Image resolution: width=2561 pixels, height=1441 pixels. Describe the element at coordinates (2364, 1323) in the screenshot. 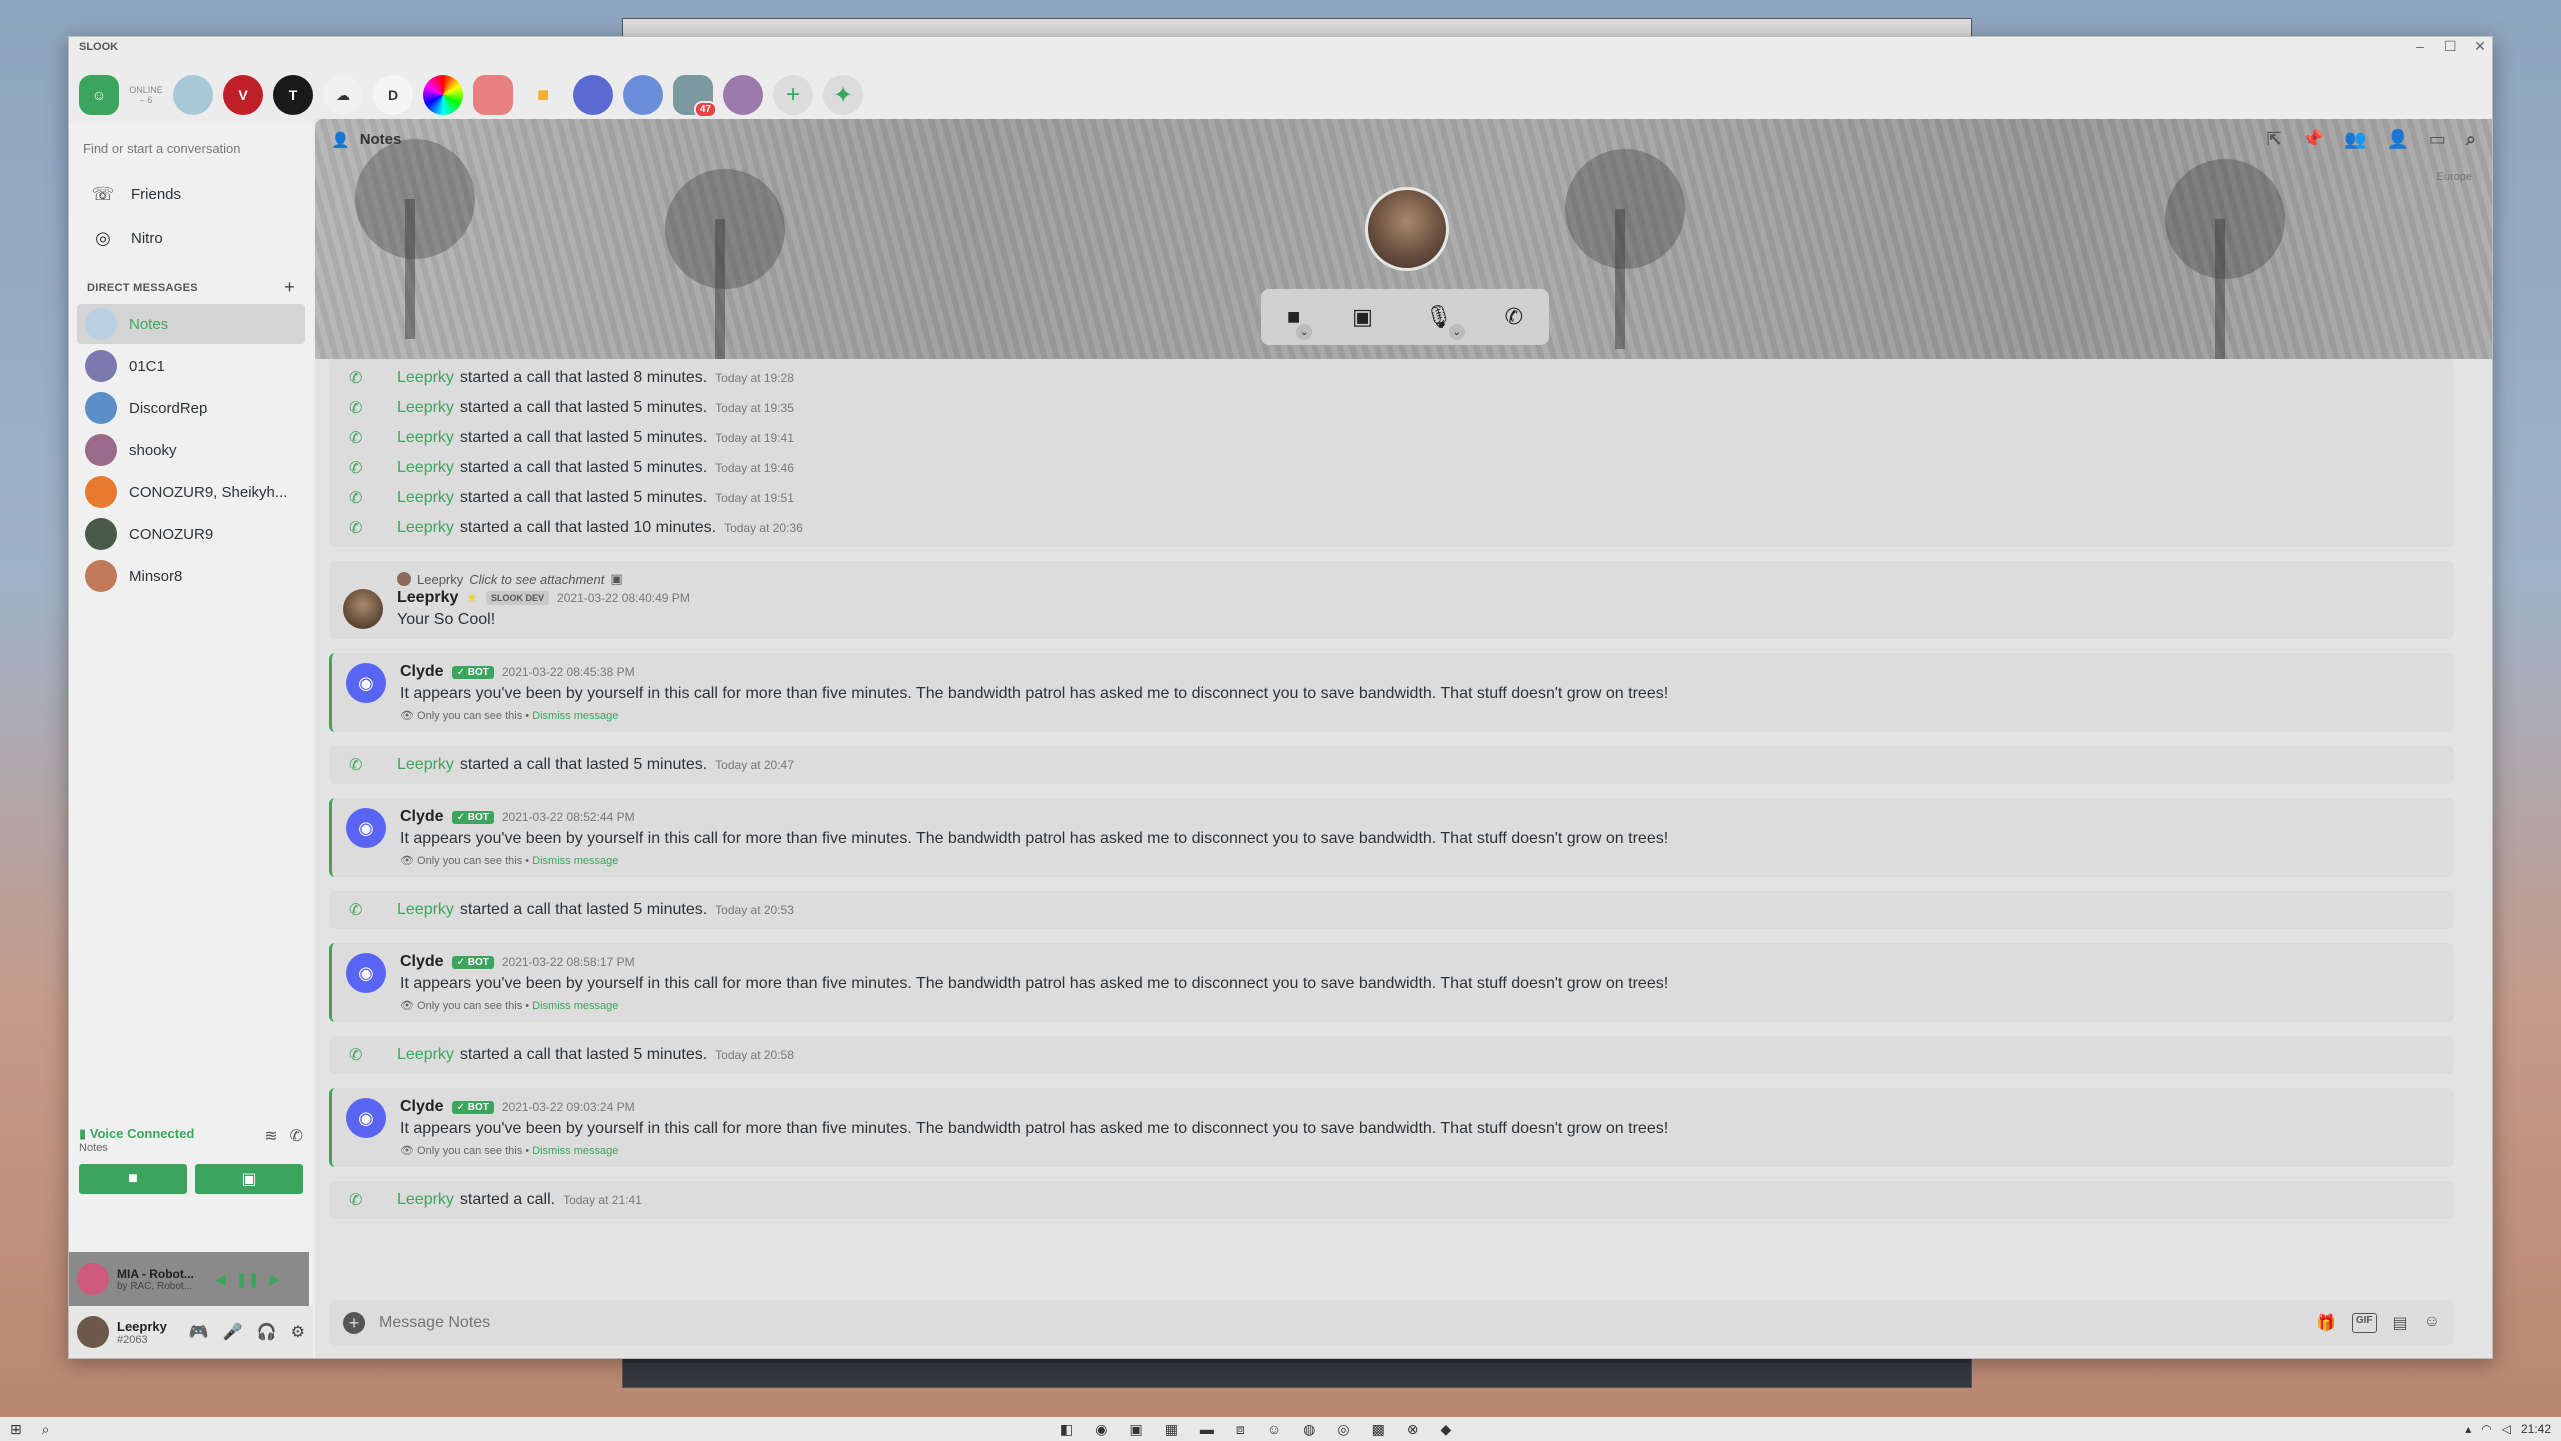

I see `gif-button: GIF` at that location.